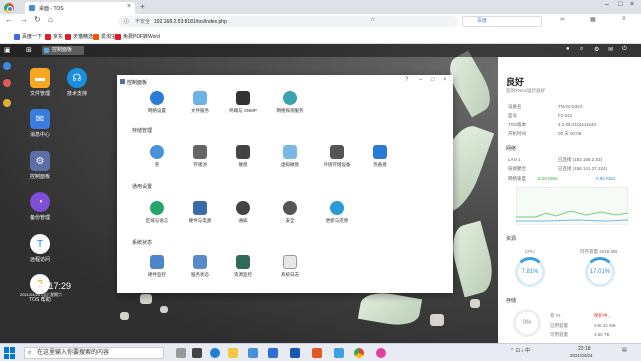  Describe the element at coordinates (243, 266) in the screenshot. I see `cp-resource-monitor: 资源监控` at that location.